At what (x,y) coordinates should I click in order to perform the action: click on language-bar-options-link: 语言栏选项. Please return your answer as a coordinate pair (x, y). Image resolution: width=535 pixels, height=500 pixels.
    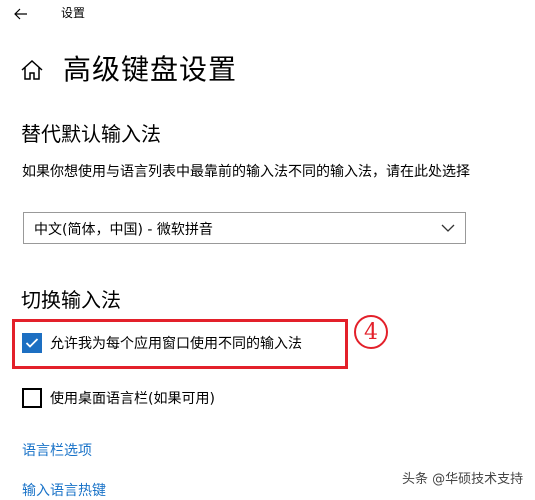
    Looking at the image, I should click on (57, 450).